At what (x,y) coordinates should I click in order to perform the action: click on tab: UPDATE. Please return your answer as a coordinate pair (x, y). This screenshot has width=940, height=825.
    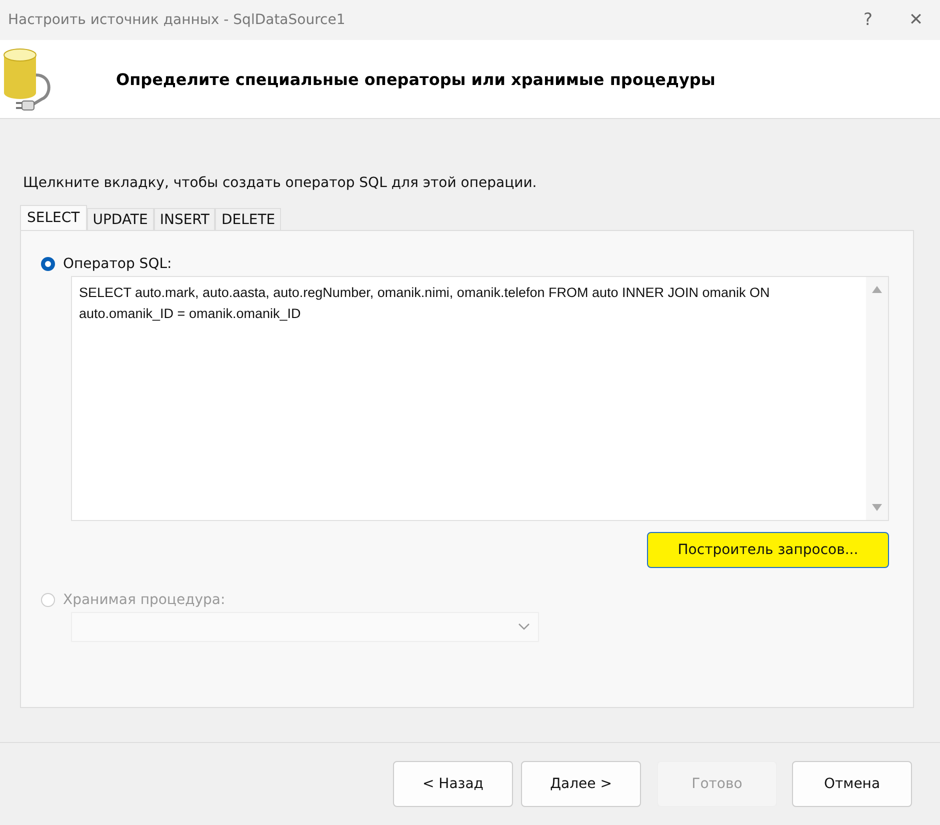
    Looking at the image, I should click on (120, 219).